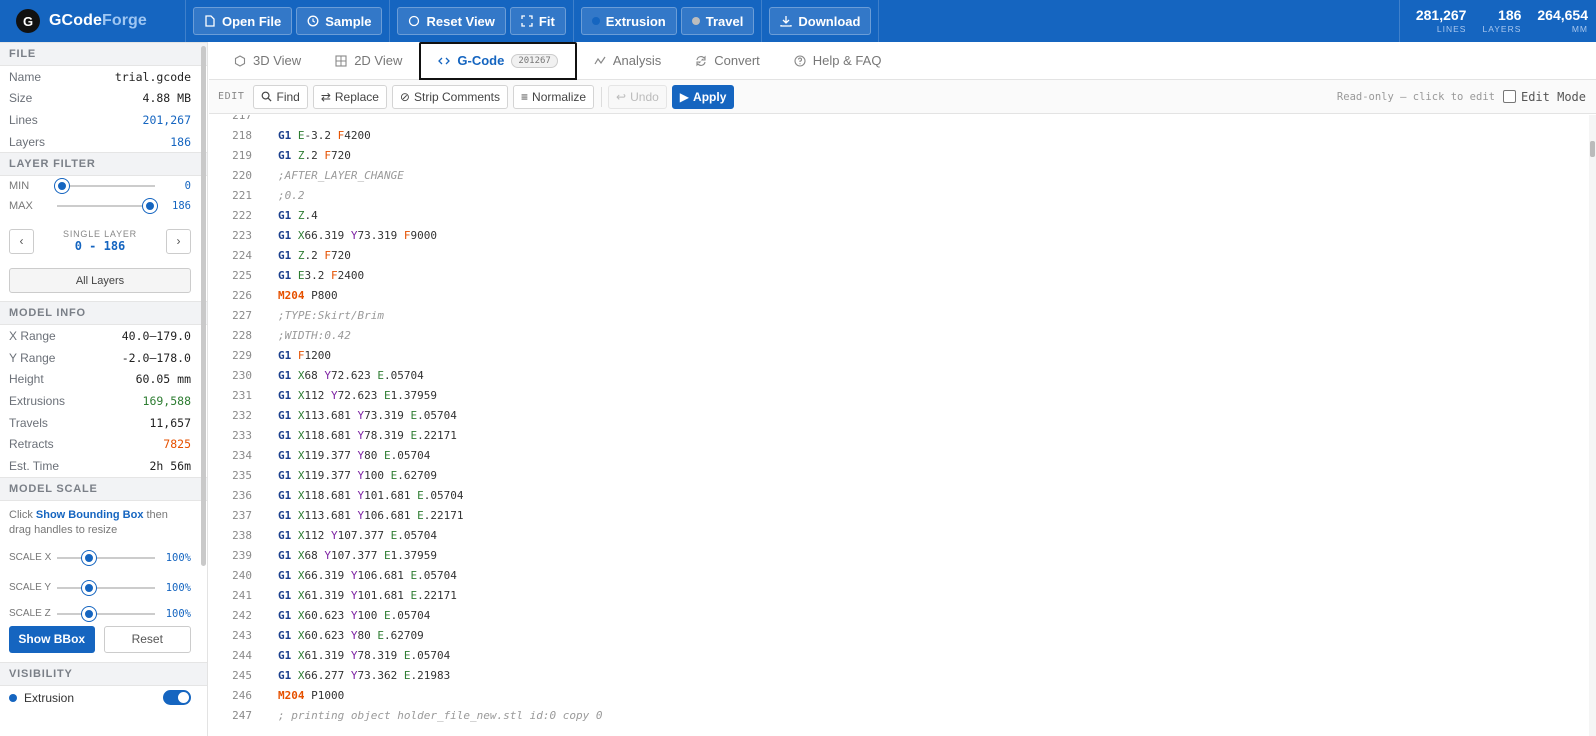 This screenshot has width=1596, height=736. What do you see at coordinates (348, 21) in the screenshot?
I see `sample-label: Sample` at bounding box center [348, 21].